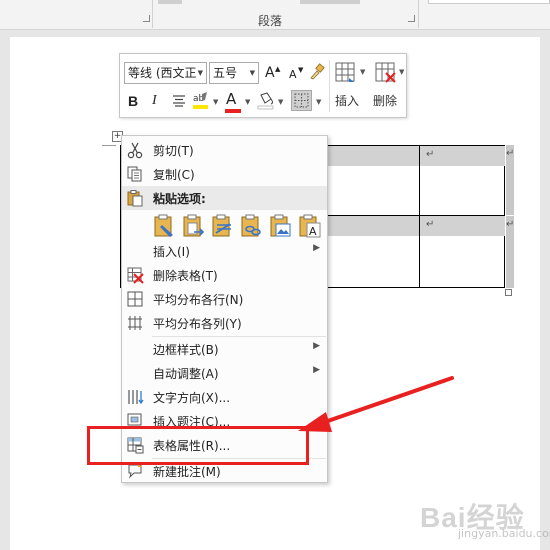 This screenshot has height=550, width=550. Describe the element at coordinates (376, 404) in the screenshot. I see `annotation-arrow-icon` at that location.